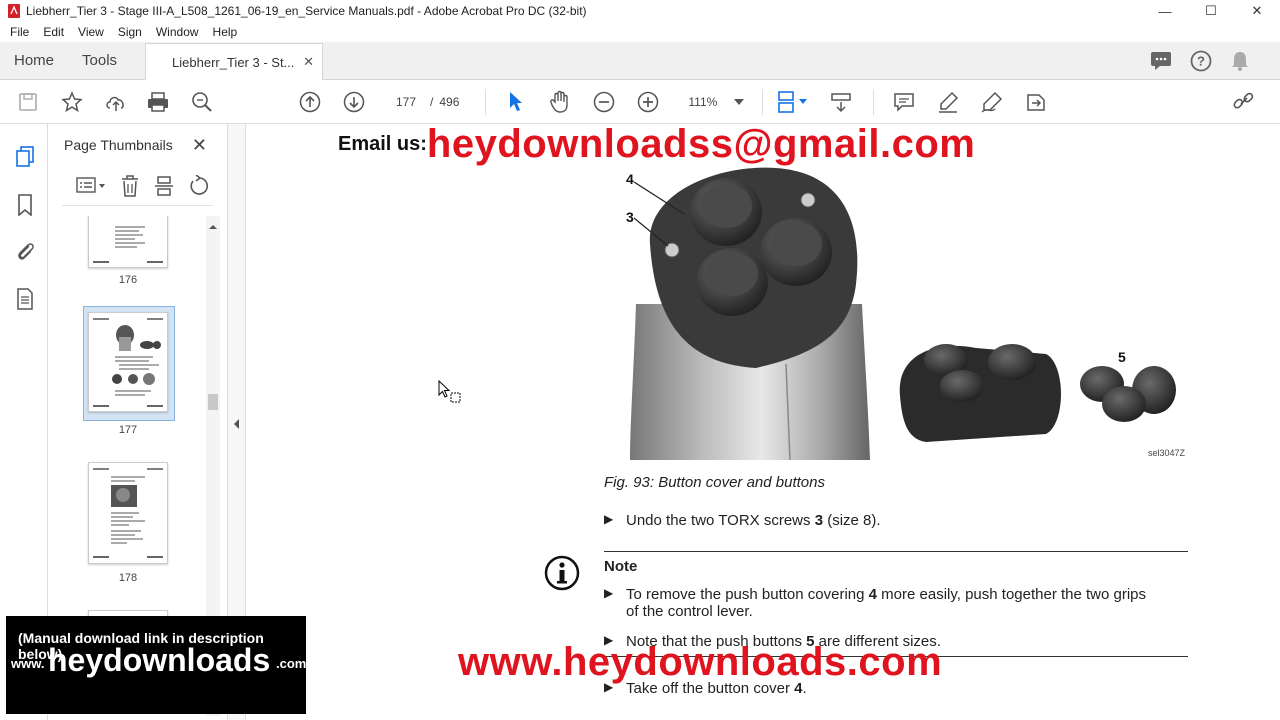 This screenshot has width=1280, height=720. I want to click on notifications-bell-icon, so click(1240, 61).